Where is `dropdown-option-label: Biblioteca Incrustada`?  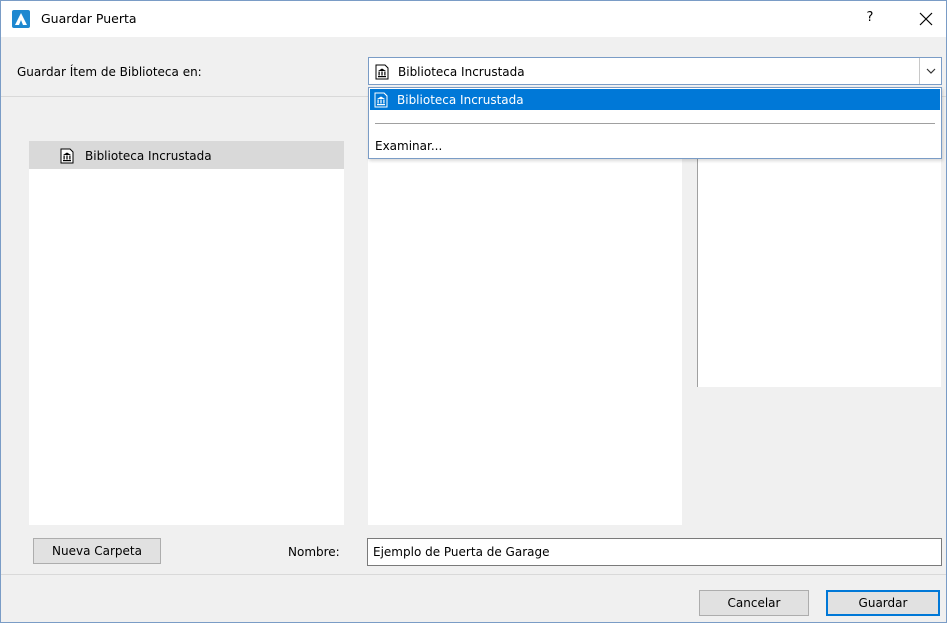
dropdown-option-label: Biblioteca Incrustada is located at coordinates (460, 100).